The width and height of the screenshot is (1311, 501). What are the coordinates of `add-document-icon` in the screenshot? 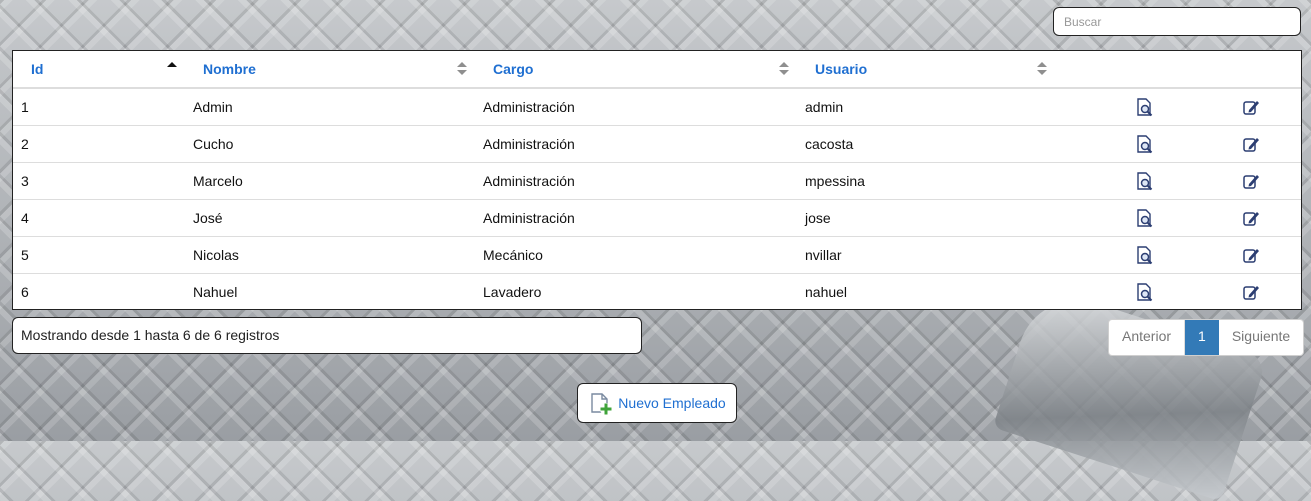 It's located at (601, 403).